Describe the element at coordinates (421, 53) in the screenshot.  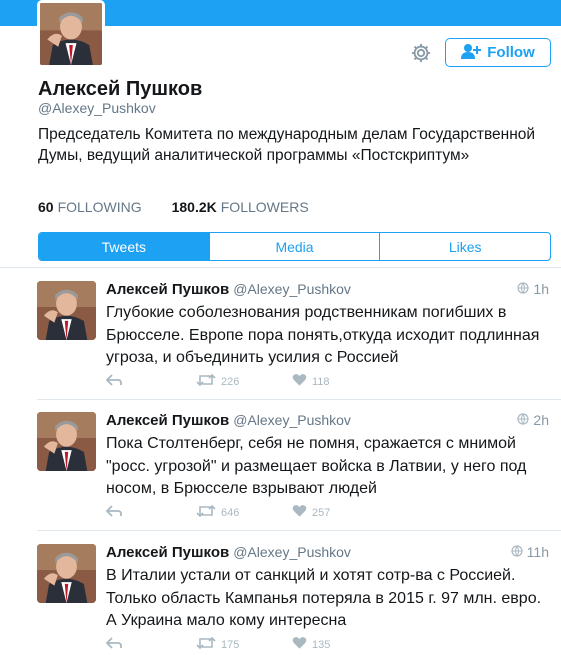
I see `settings-gear-icon` at that location.